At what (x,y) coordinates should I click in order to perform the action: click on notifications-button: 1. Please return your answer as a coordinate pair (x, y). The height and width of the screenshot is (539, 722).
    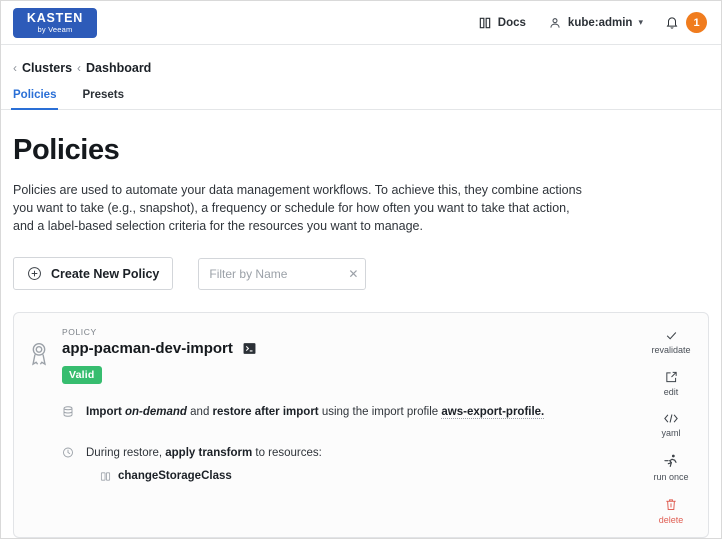
    Looking at the image, I should click on (686, 22).